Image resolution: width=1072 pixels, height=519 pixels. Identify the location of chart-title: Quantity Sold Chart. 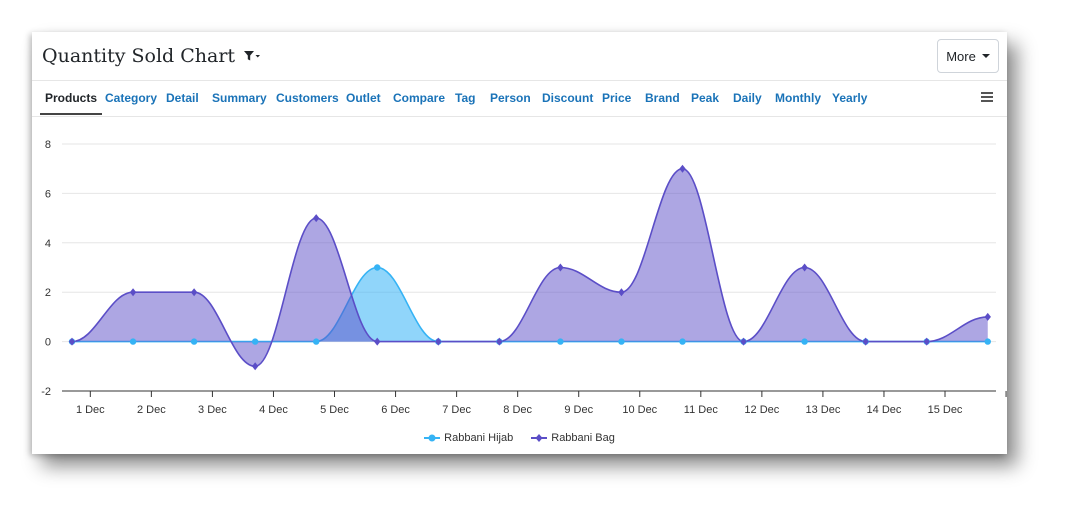
(139, 56).